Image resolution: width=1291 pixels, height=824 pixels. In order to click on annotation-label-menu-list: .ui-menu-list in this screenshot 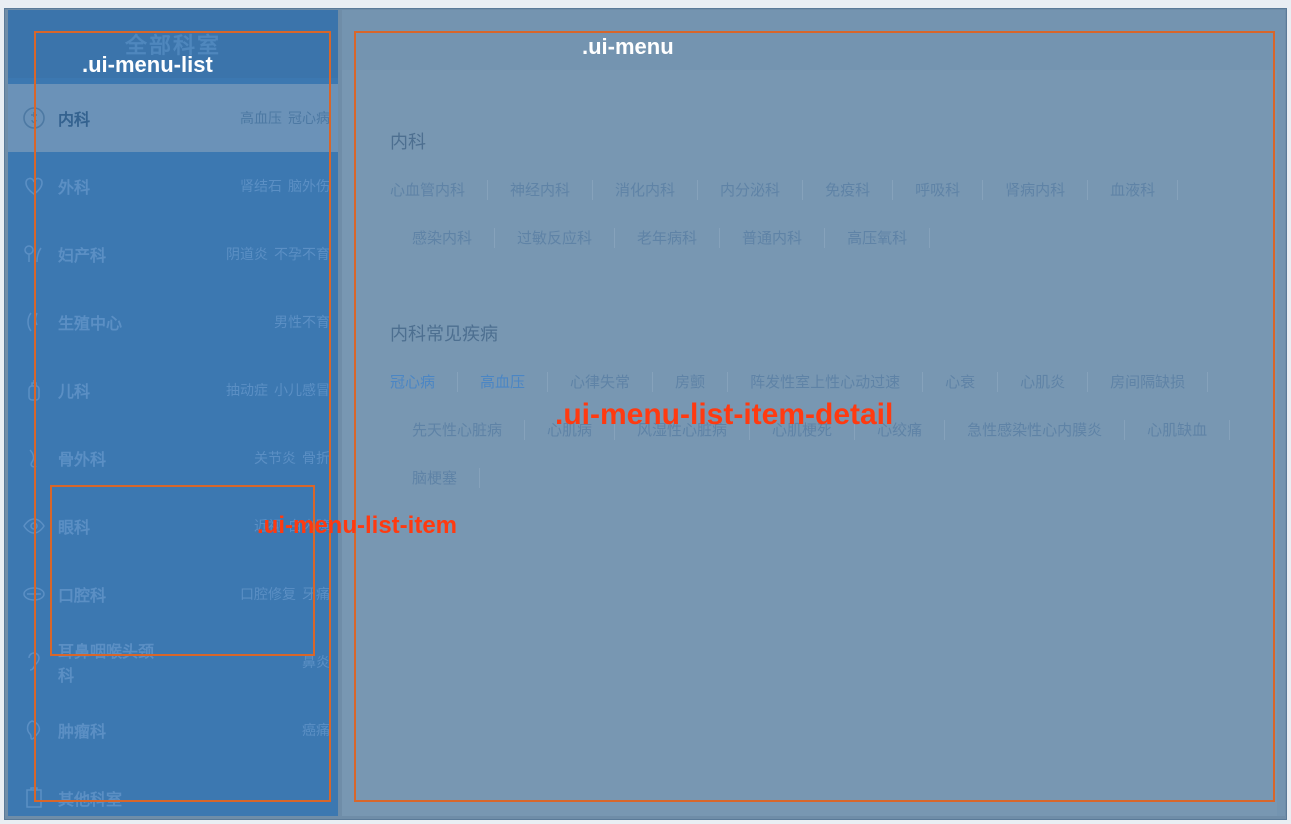, I will do `click(147, 64)`.